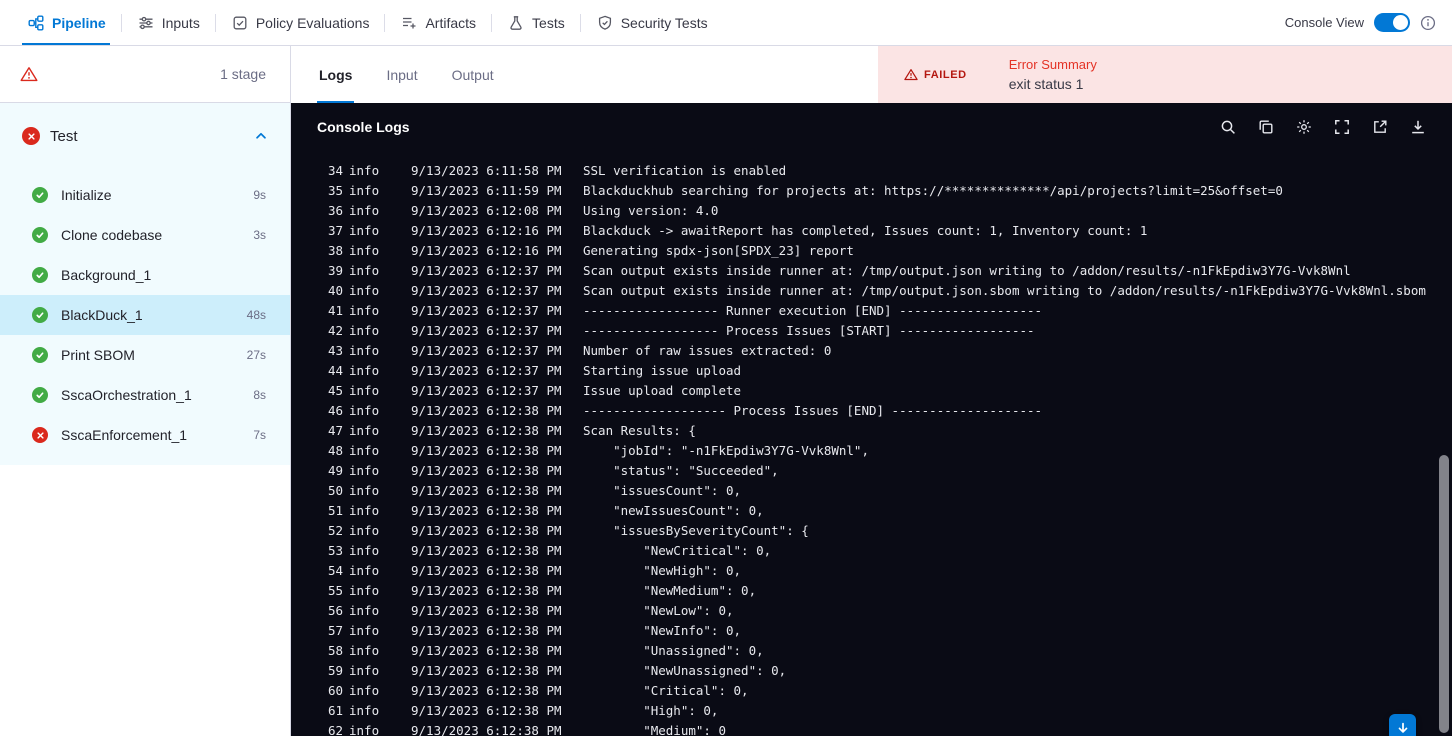  I want to click on log-line-number: 47, so click(335, 430).